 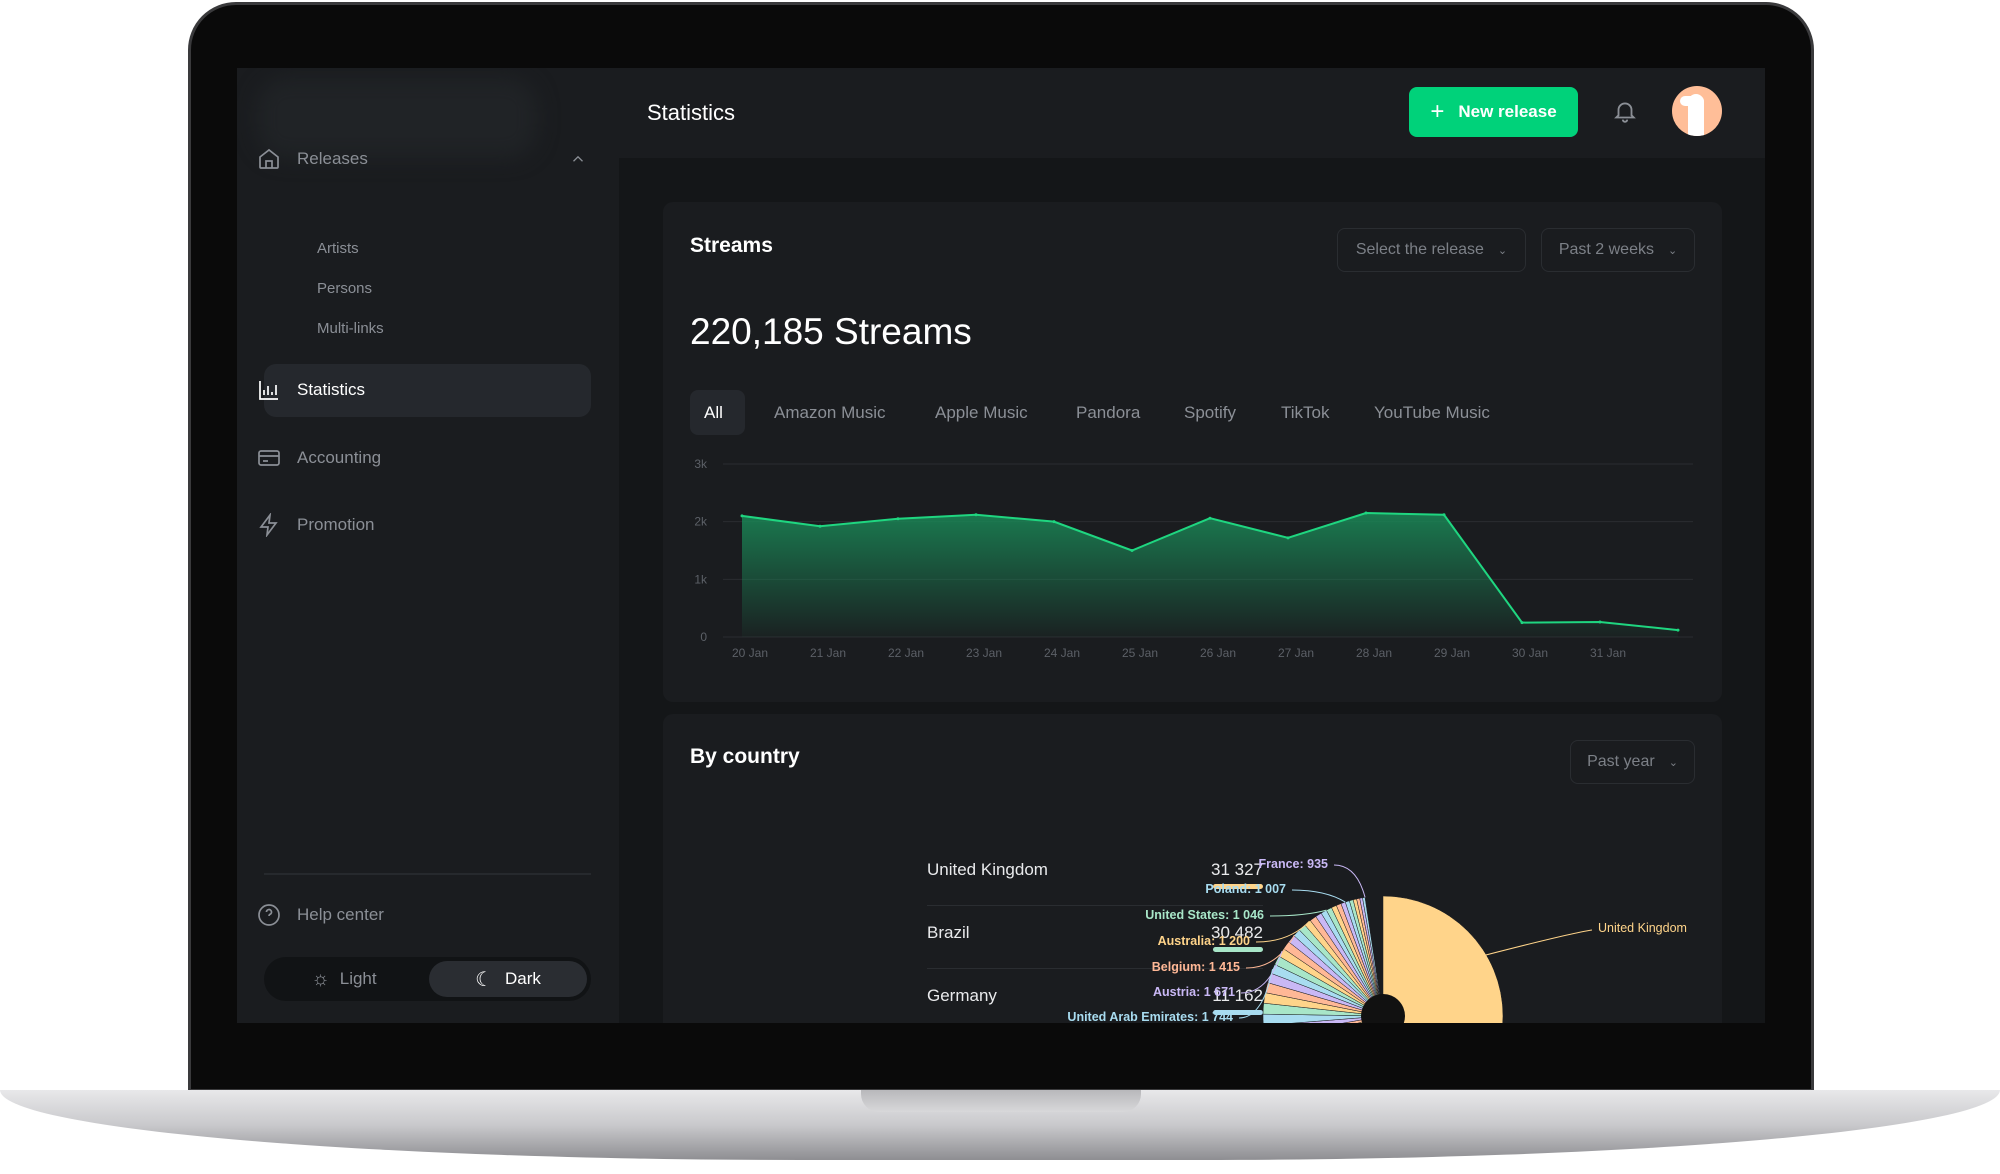 I want to click on pie-label: United Arab Emirates: 1 744, so click(x=1150, y=1016).